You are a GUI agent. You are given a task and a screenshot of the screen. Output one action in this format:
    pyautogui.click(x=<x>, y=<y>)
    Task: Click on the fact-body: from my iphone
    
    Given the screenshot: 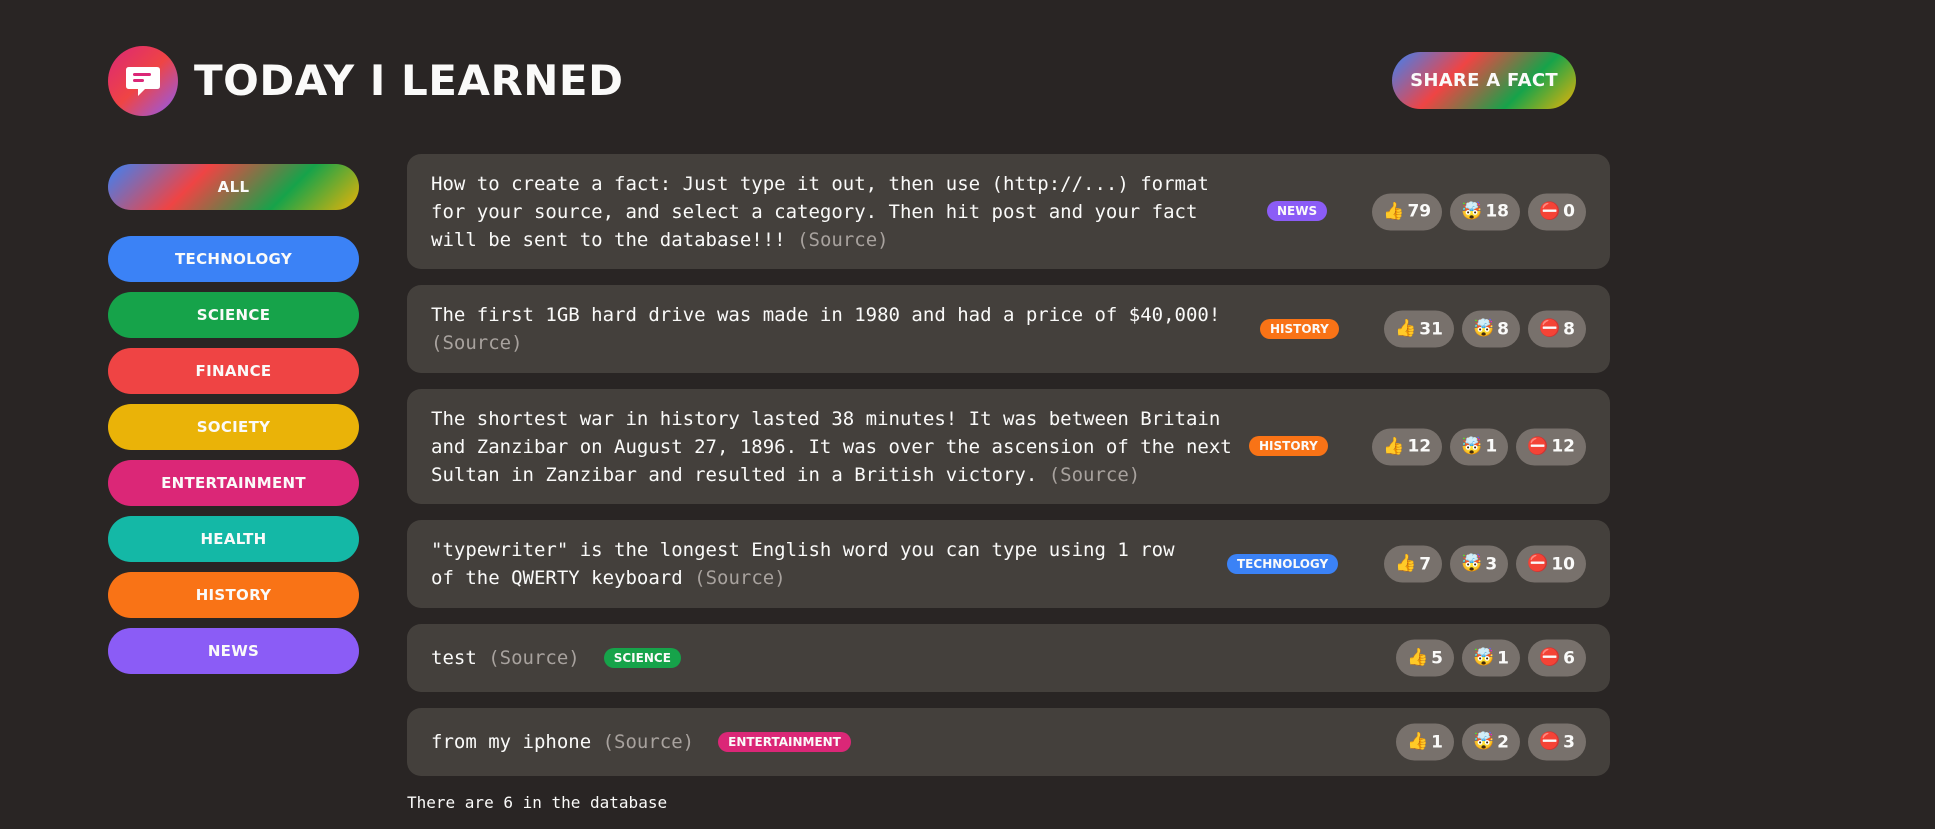 What is the action you would take?
    pyautogui.click(x=511, y=742)
    